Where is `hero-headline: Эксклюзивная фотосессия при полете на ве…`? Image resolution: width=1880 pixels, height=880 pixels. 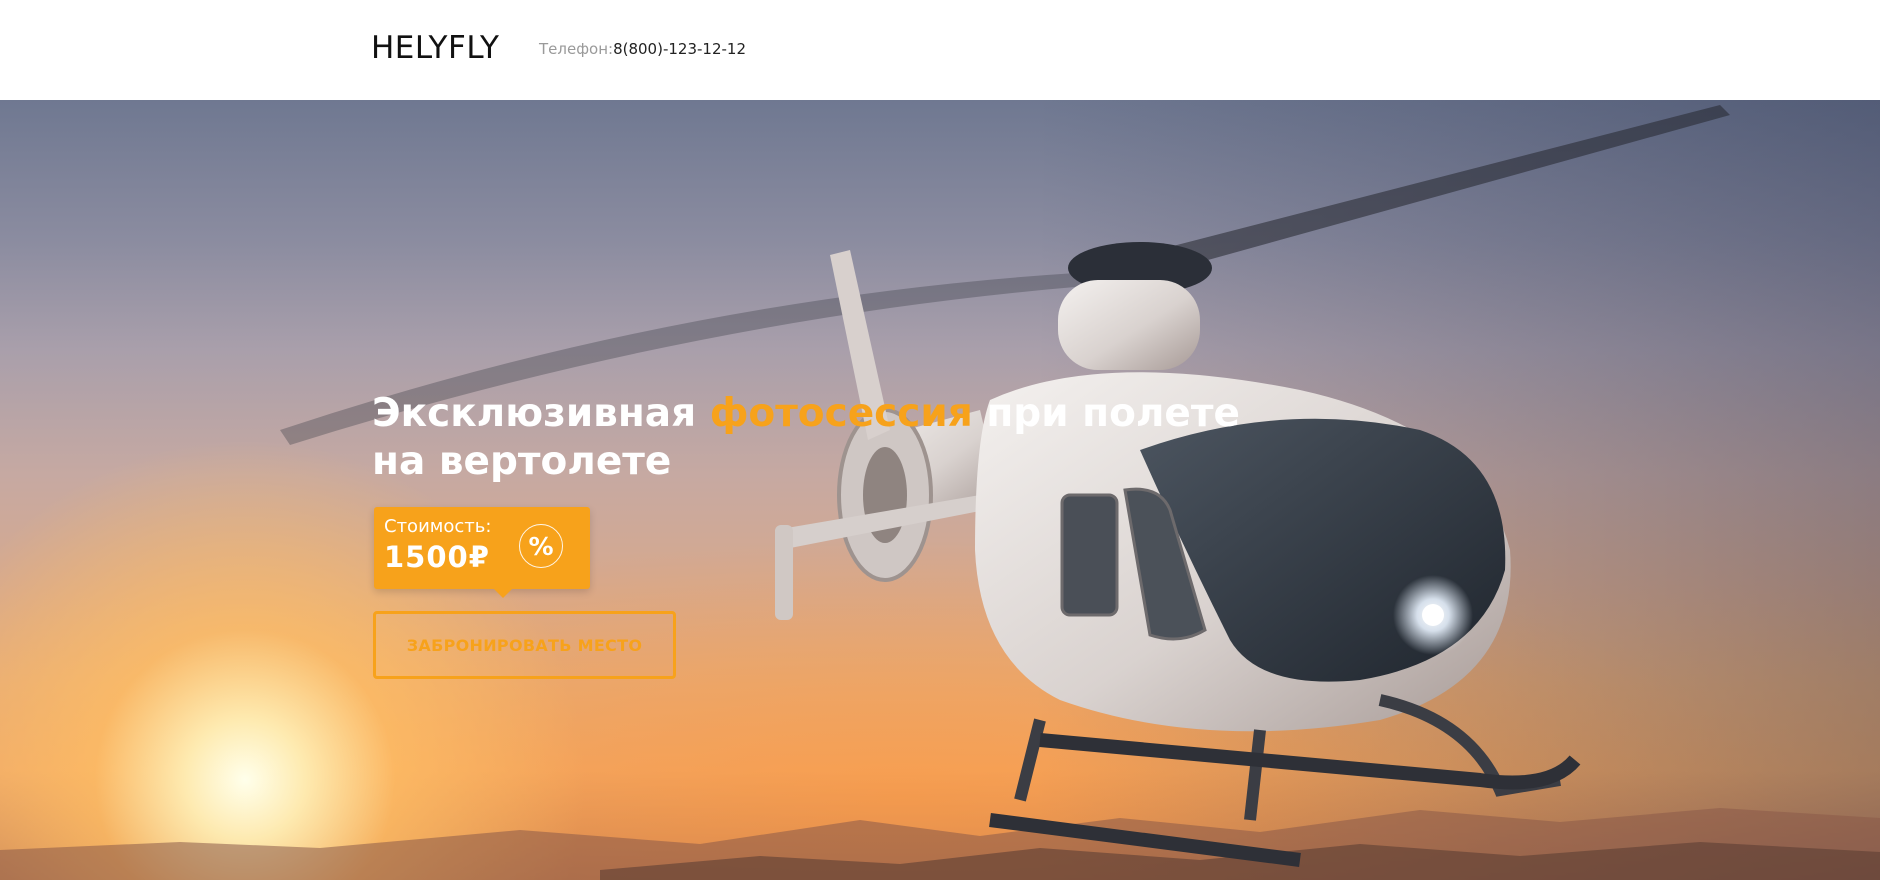 hero-headline: Эксклюзивная фотосессия при полете на ве… is located at coordinates (822, 438).